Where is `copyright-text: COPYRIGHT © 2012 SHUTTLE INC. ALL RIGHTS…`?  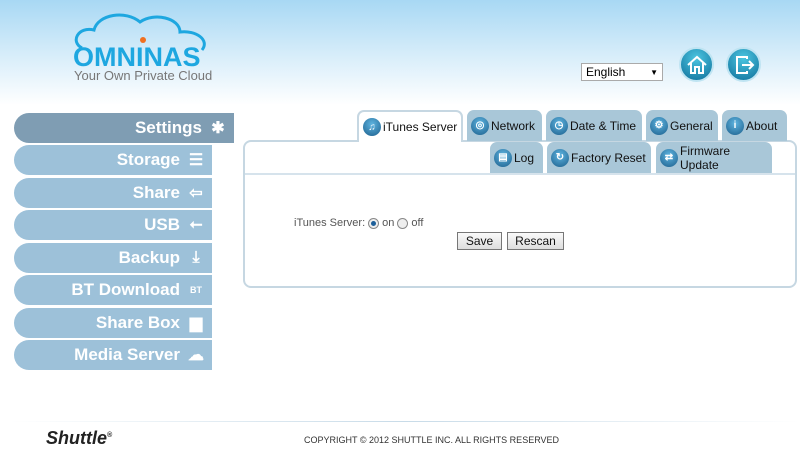 copyright-text: COPYRIGHT © 2012 SHUTTLE INC. ALL RIGHTS… is located at coordinates (432, 440).